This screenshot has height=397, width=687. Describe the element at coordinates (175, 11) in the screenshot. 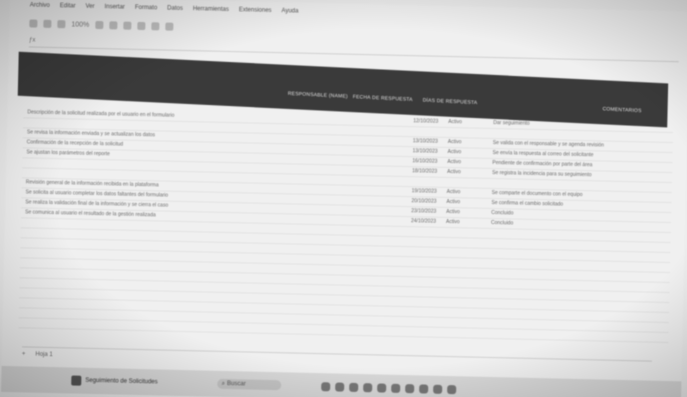

I see `menu-item: Datos` at that location.